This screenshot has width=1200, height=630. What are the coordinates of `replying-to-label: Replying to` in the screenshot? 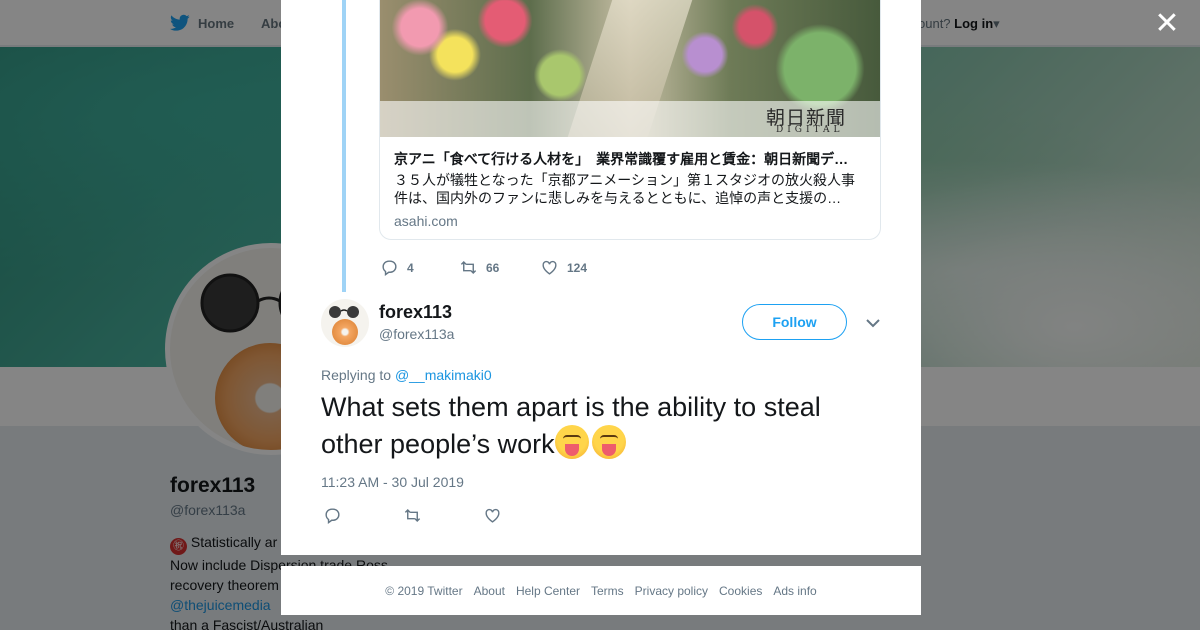 It's located at (356, 375).